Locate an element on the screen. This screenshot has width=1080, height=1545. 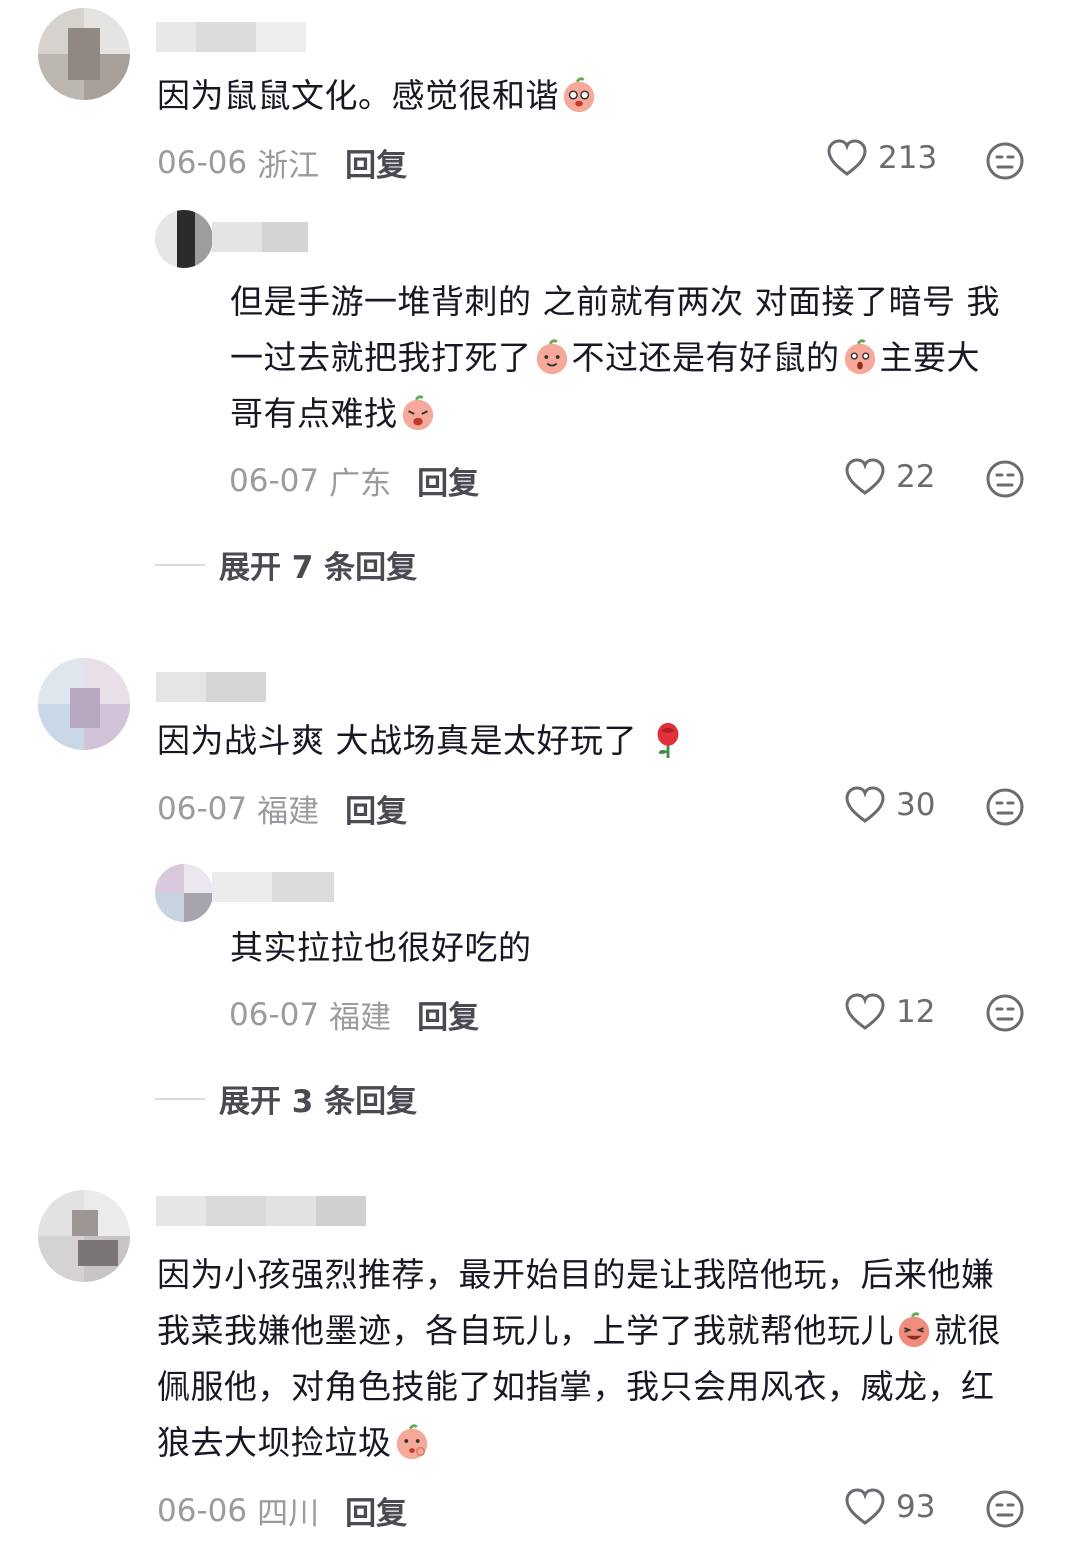
expand-replies-button: 展开 7 条回复 is located at coordinates (286, 564).